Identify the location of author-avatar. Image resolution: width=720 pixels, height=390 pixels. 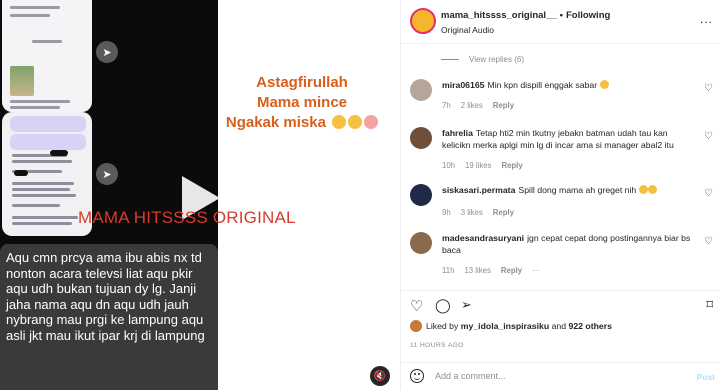
(423, 21).